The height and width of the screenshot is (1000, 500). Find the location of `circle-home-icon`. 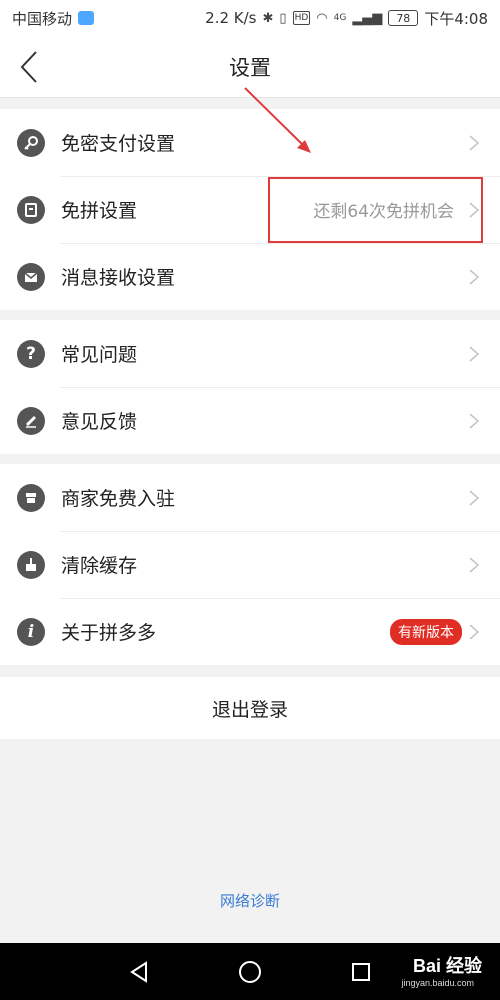

circle-home-icon is located at coordinates (250, 972).